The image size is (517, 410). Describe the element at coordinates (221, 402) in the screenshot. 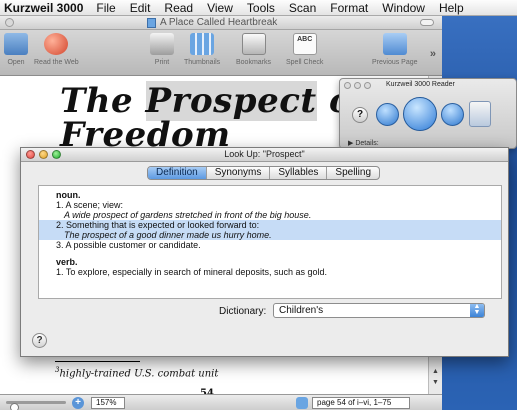

I see `status-bar: + 157% page 54 of i–vi, 1–75` at that location.